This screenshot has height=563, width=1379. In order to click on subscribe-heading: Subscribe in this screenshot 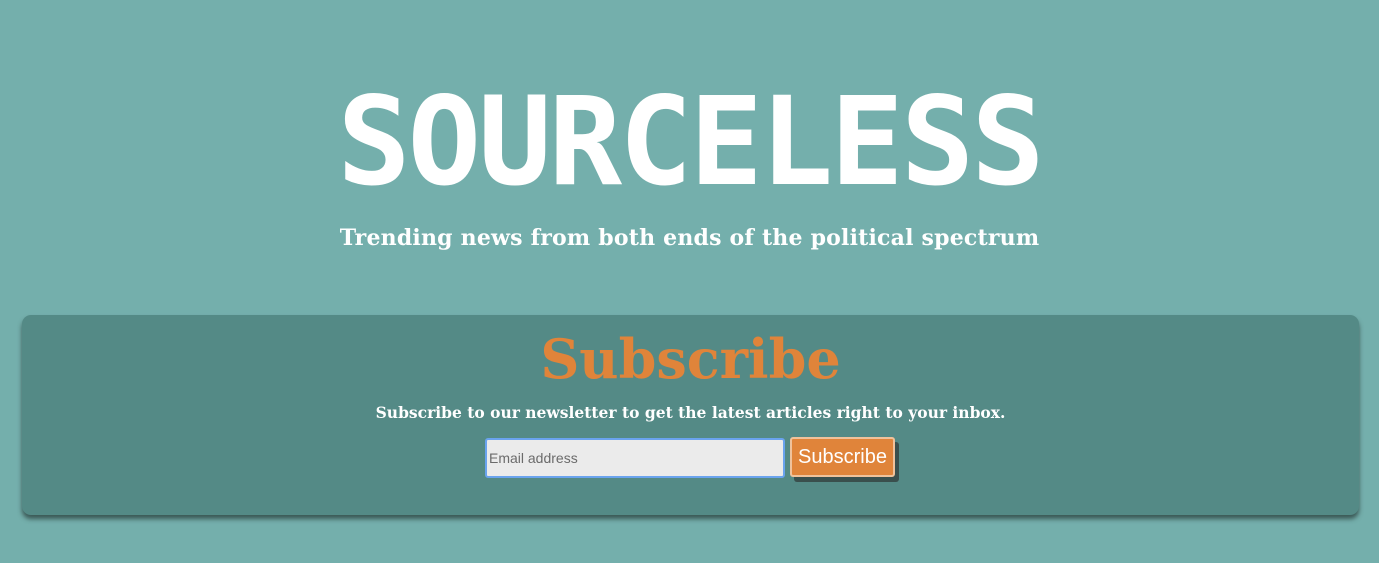, I will do `click(690, 359)`.